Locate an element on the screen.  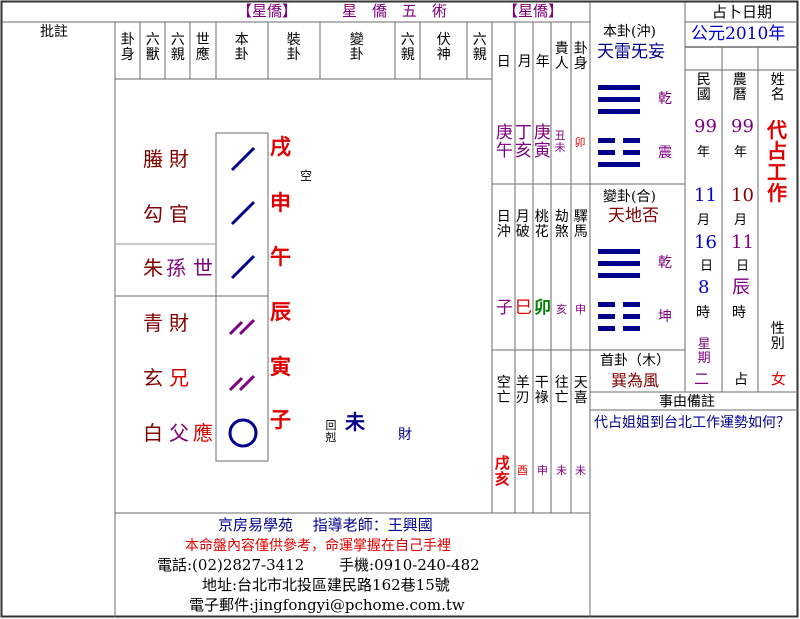
minguo-day: 16 is located at coordinates (705, 242).